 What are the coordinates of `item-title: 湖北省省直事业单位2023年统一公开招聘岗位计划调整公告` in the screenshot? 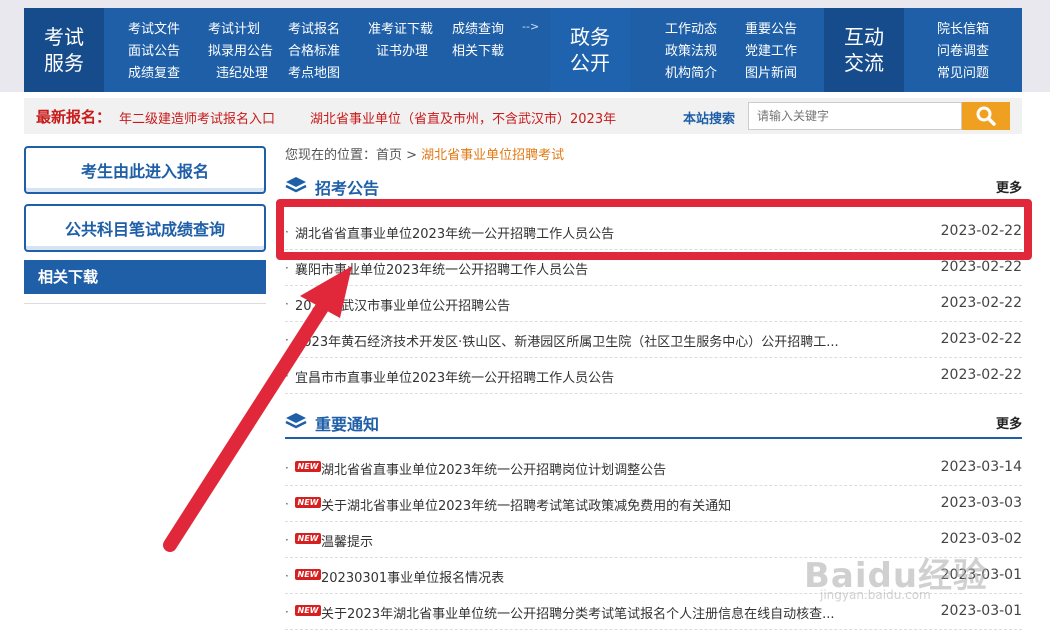 It's located at (493, 468).